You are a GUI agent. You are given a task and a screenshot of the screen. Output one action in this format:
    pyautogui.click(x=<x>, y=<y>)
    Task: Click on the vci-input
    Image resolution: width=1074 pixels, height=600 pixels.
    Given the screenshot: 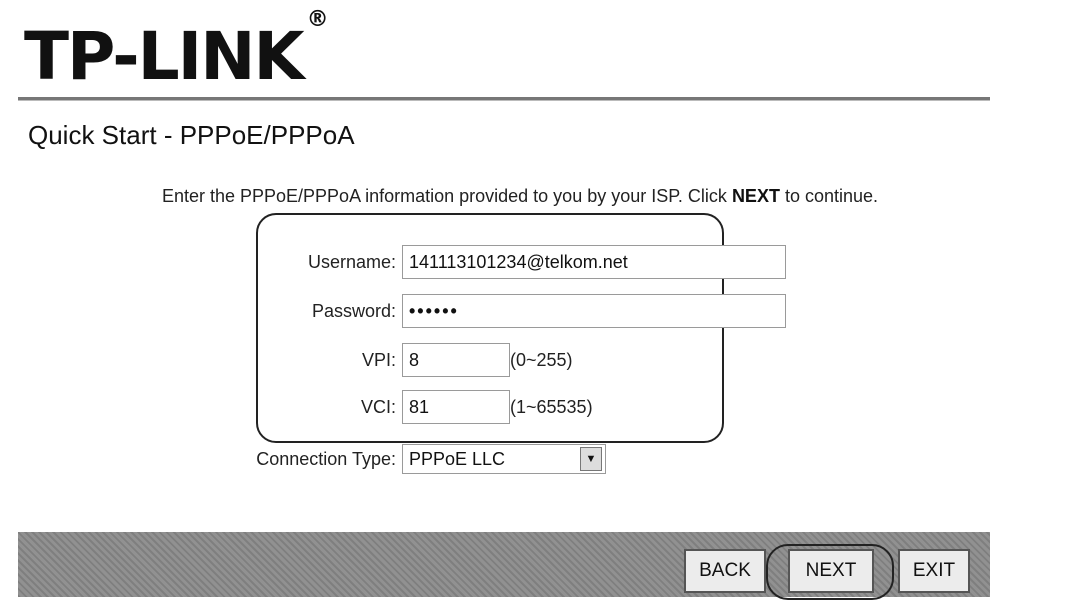 What is the action you would take?
    pyautogui.click(x=456, y=407)
    